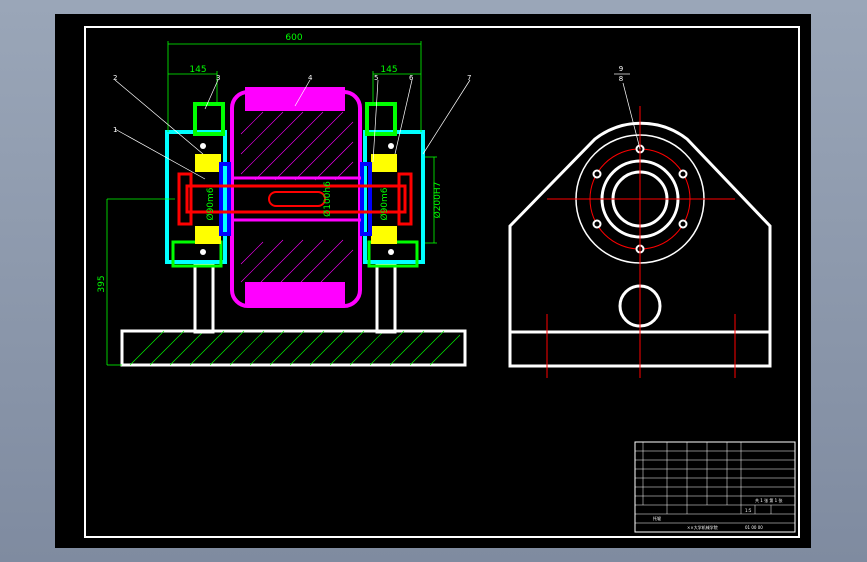 The image size is (867, 562). I want to click on dim-right-offset: 145, so click(388, 70).